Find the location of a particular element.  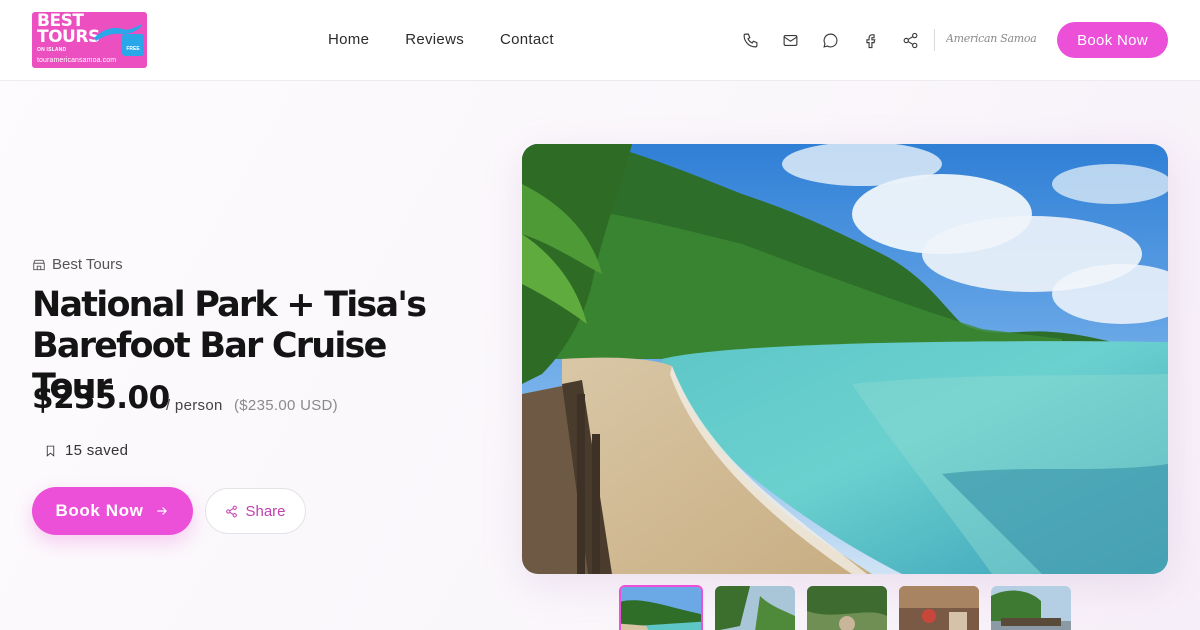

phone-icon is located at coordinates (750, 40).